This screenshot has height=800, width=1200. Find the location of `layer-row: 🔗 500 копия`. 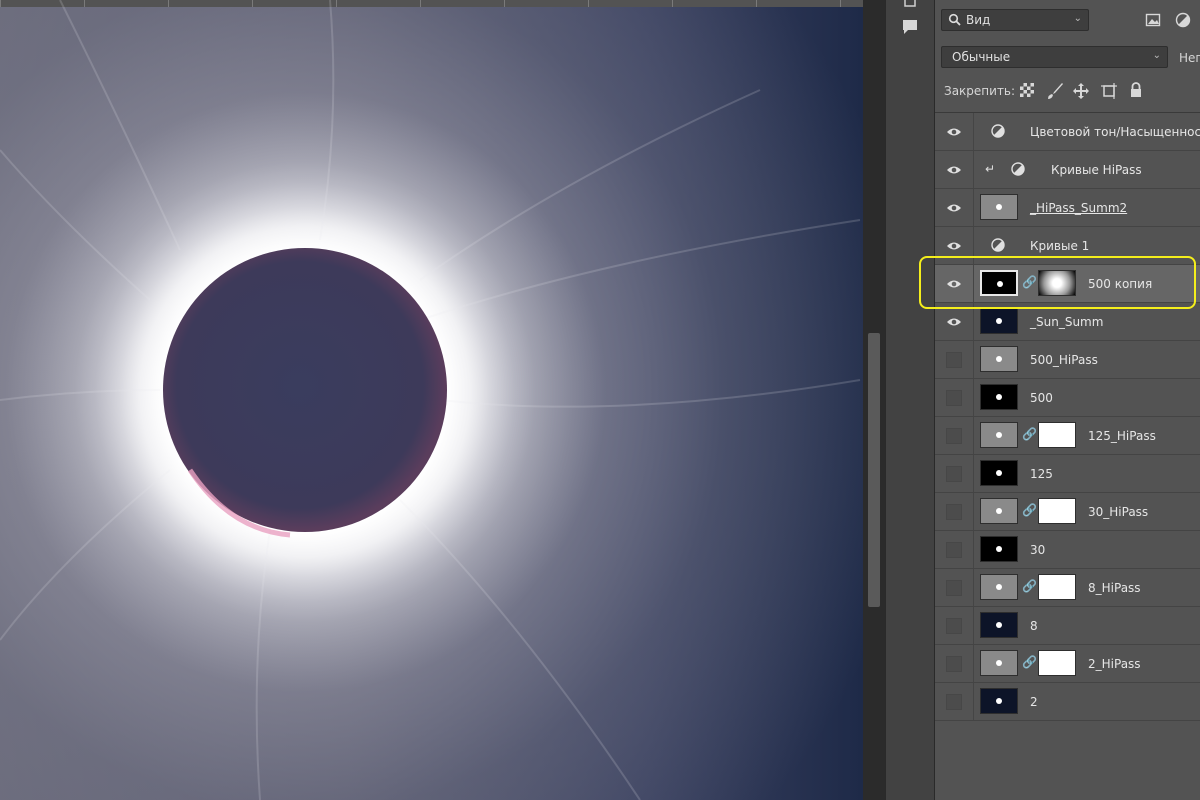

layer-row: 🔗 500 копия is located at coordinates (1067, 284).